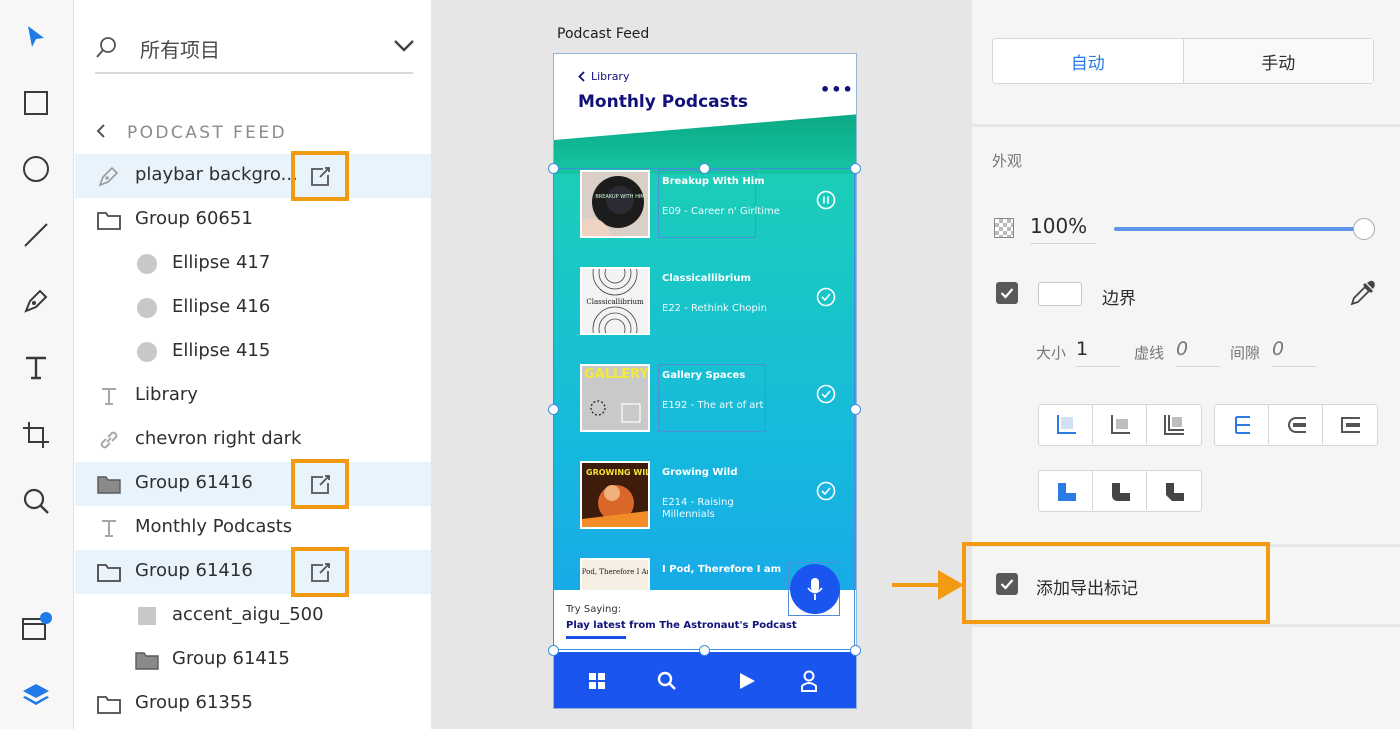 The height and width of the screenshot is (729, 1400). What do you see at coordinates (109, 528) in the screenshot?
I see `text-icon` at bounding box center [109, 528].